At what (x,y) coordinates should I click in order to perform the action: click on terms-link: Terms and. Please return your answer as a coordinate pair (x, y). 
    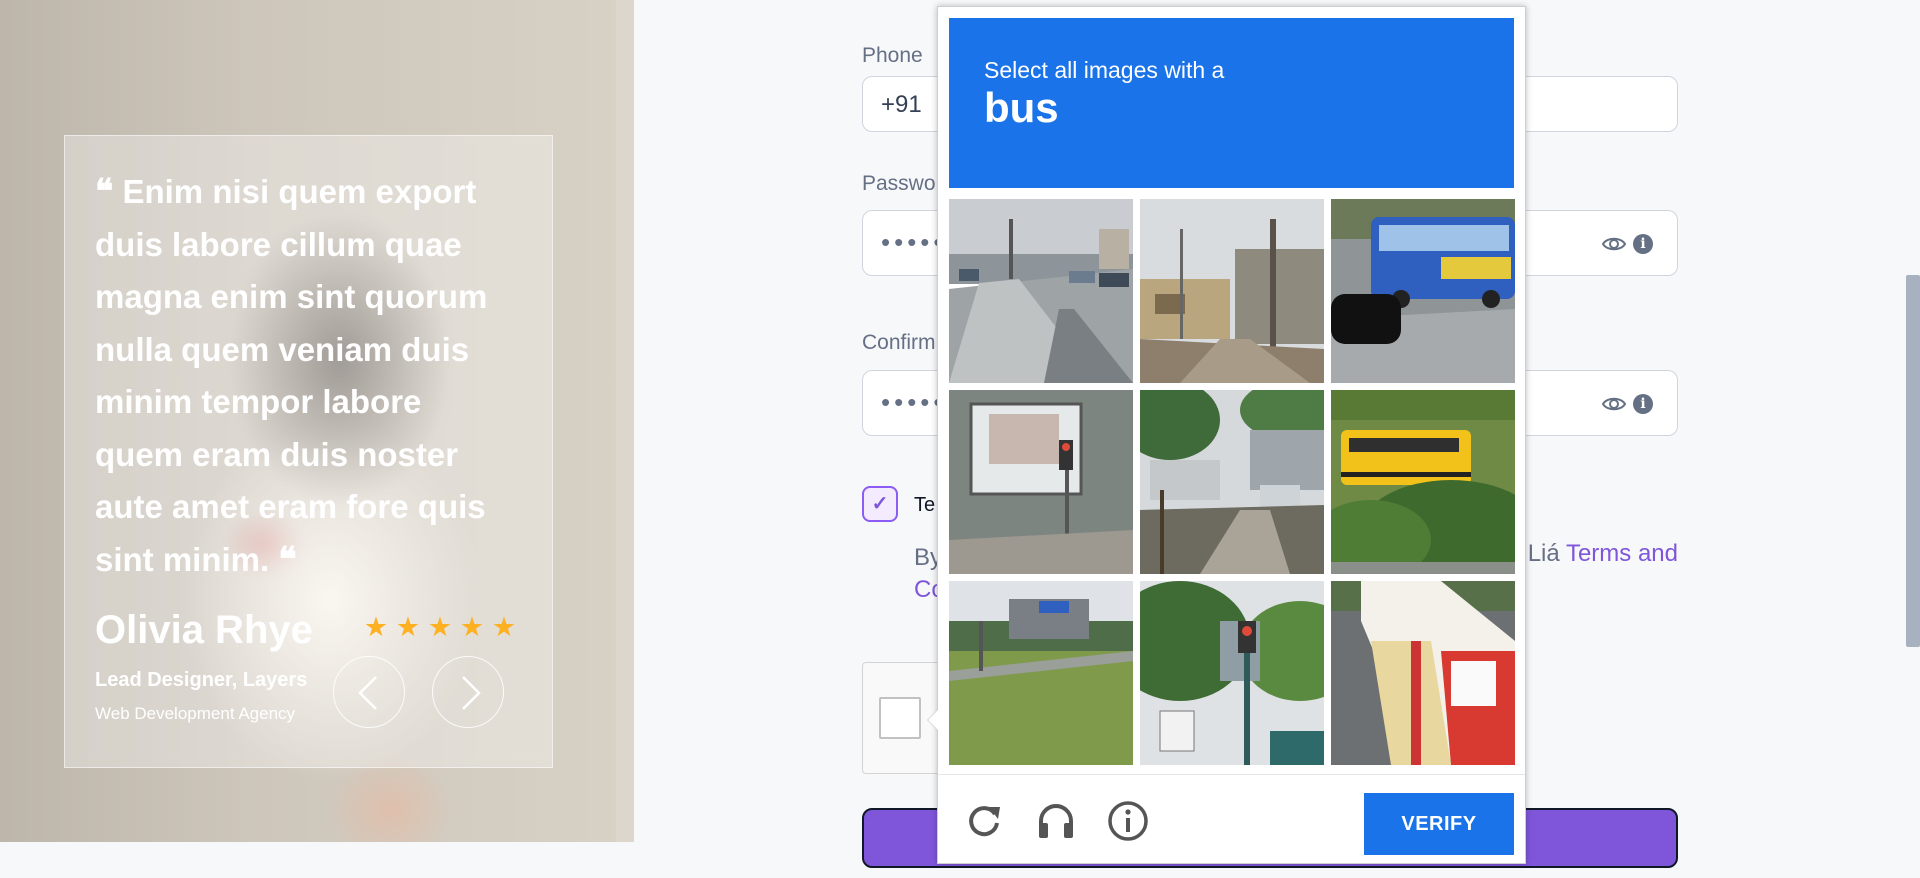
    Looking at the image, I should click on (1622, 553).